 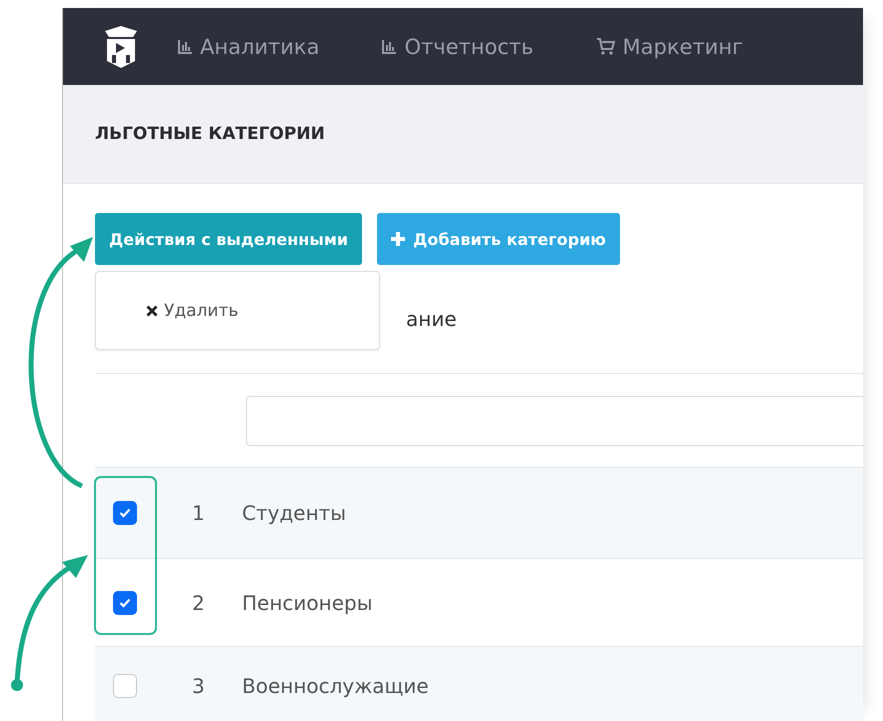 I want to click on nav-link: Маркетинг, so click(x=670, y=46).